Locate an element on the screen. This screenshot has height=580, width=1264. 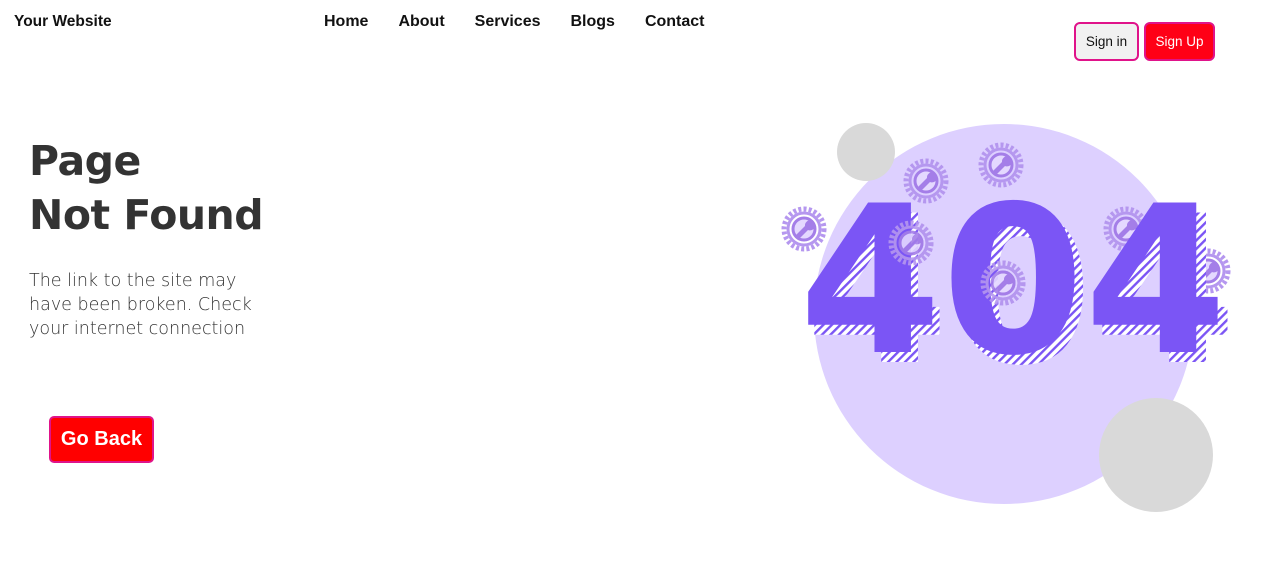
site-brand: Your Website is located at coordinates (63, 22).